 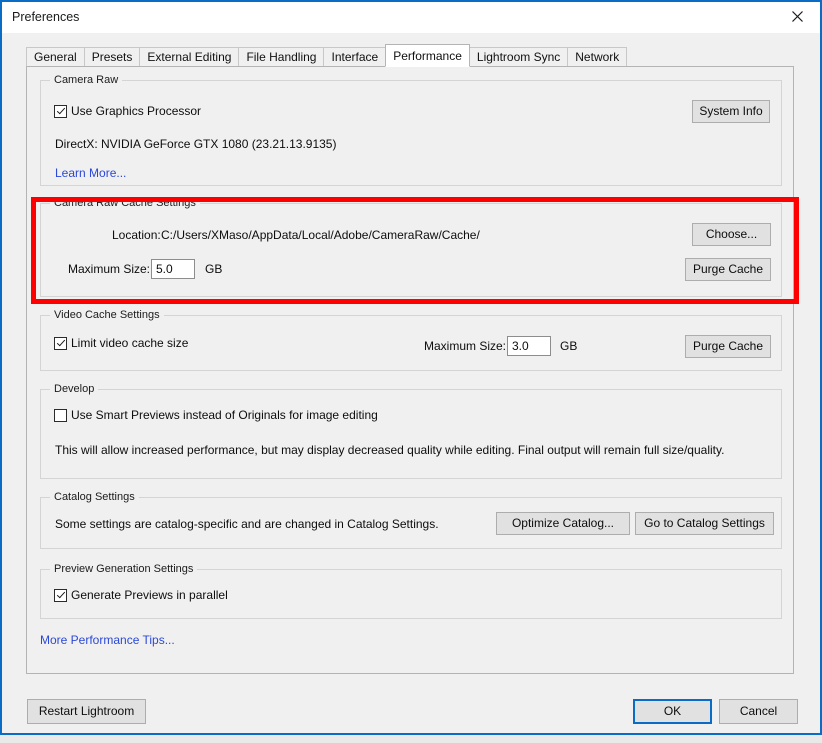 I want to click on cache-max-size-units: GB, so click(x=214, y=269).